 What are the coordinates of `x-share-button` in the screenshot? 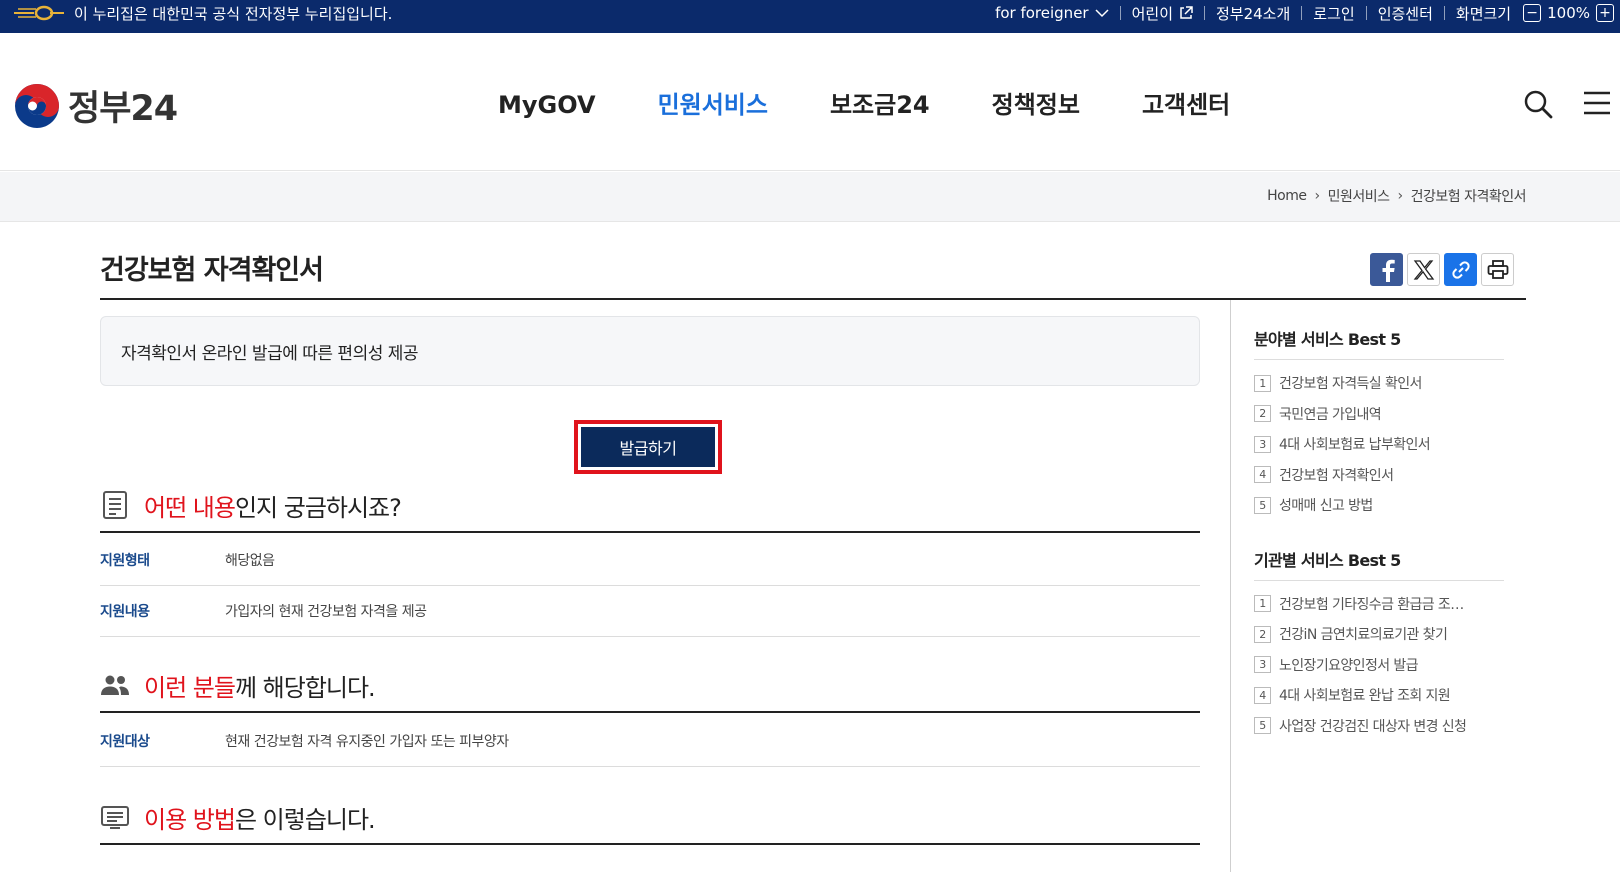 It's located at (1423, 269).